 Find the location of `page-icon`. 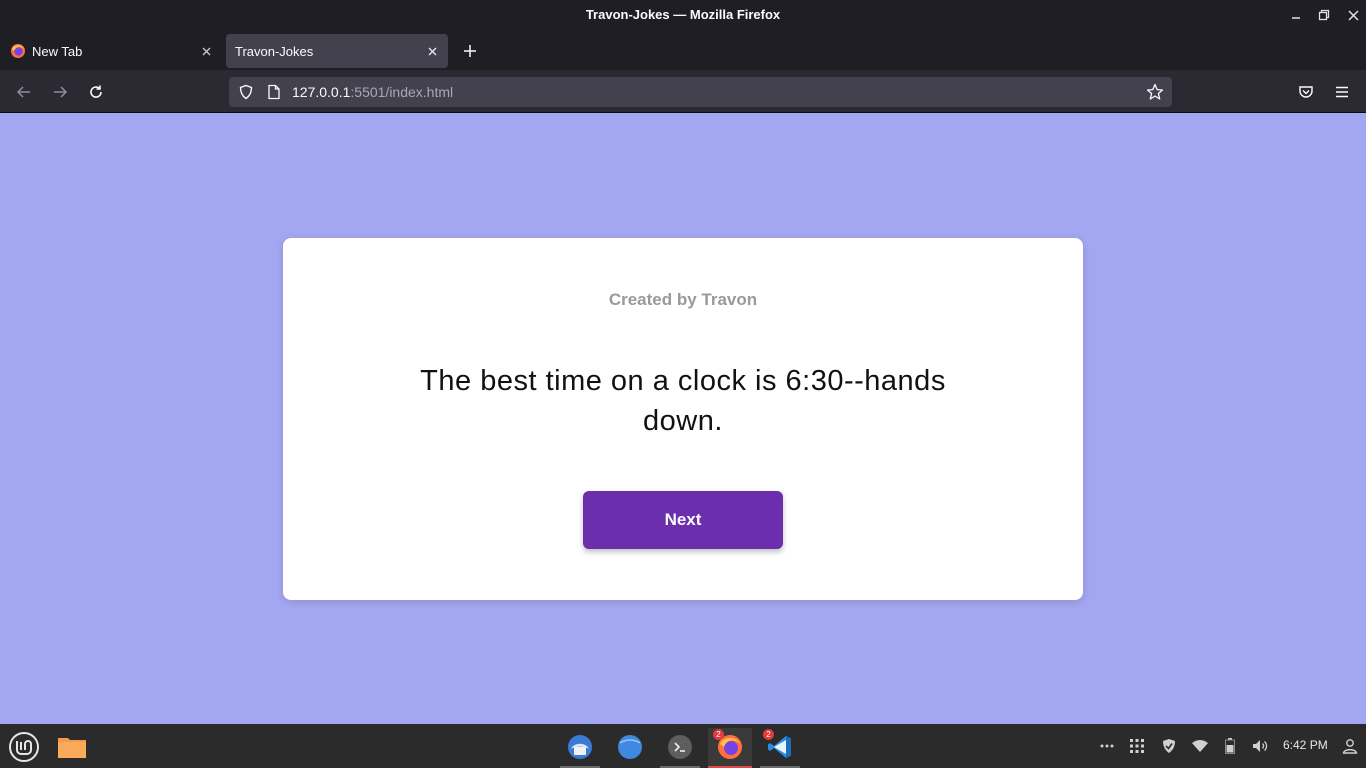

page-icon is located at coordinates (274, 92).